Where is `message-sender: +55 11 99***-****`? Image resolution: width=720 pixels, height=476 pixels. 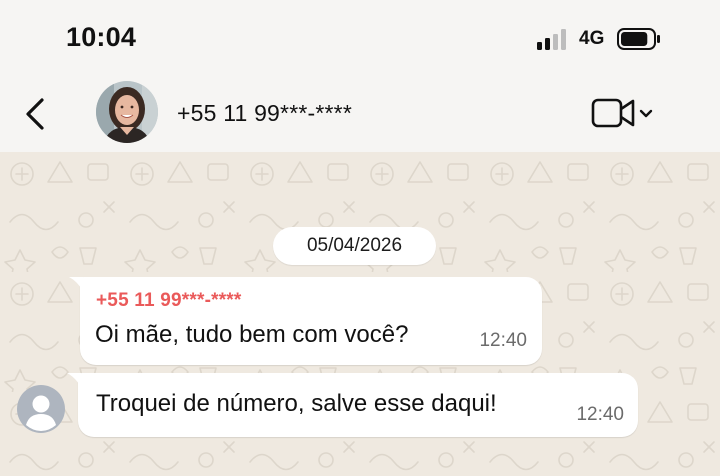 message-sender: +55 11 99***-**** is located at coordinates (169, 301).